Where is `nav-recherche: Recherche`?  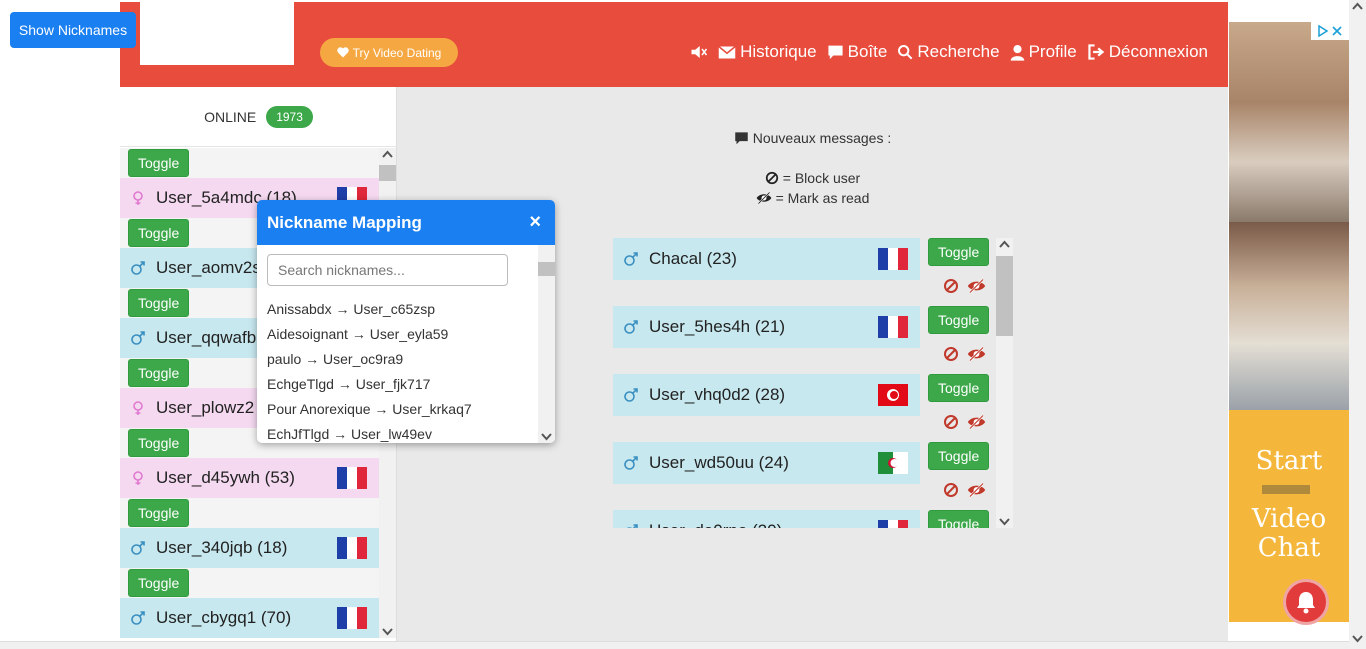 nav-recherche: Recherche is located at coordinates (948, 52).